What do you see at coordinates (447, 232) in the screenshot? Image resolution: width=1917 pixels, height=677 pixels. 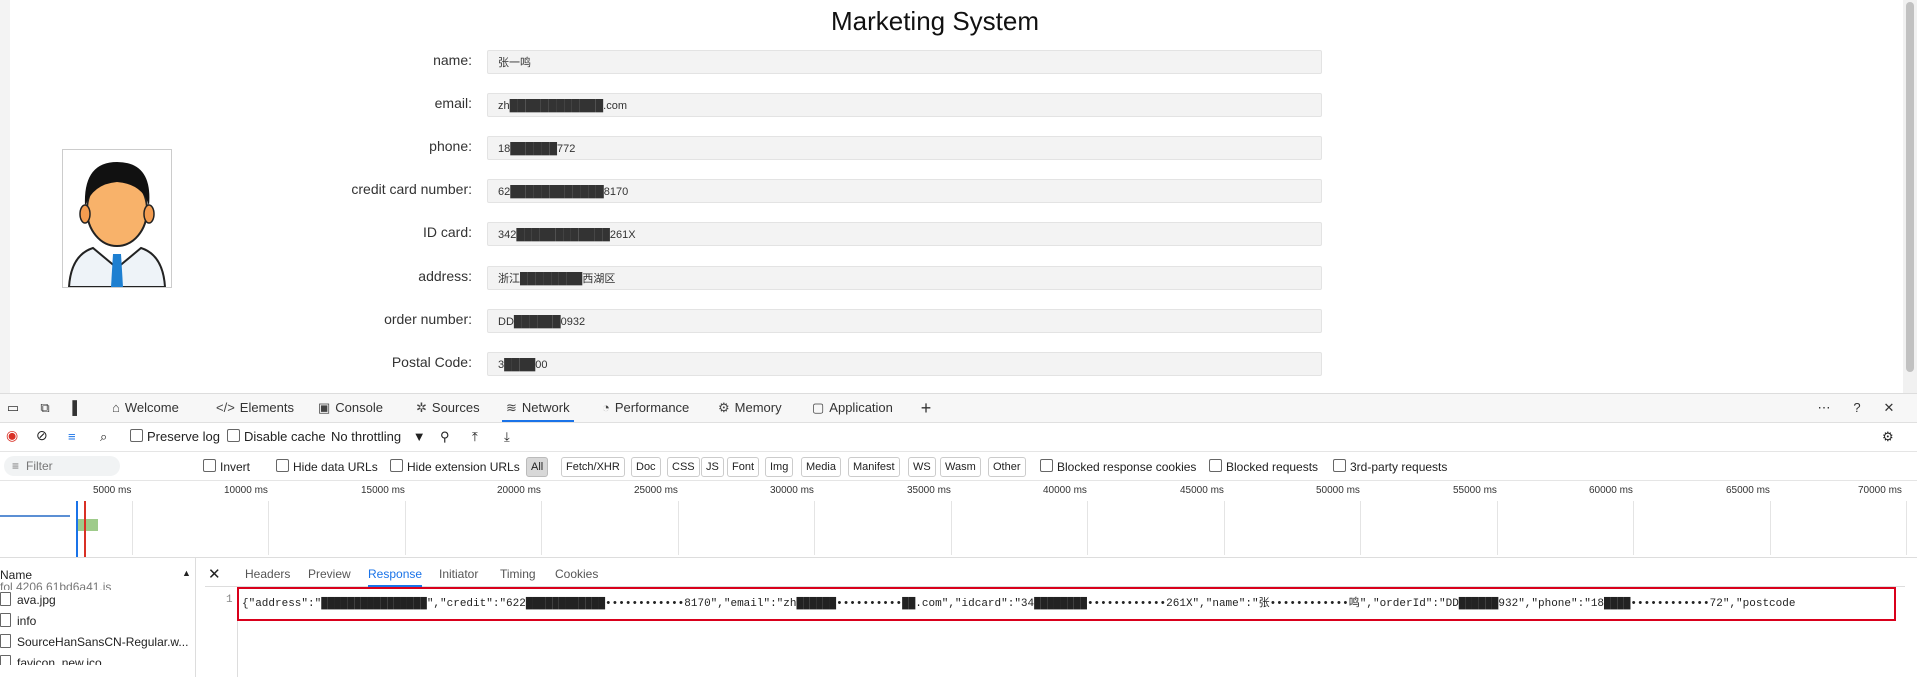 I see `id-card-label: ID card:` at bounding box center [447, 232].